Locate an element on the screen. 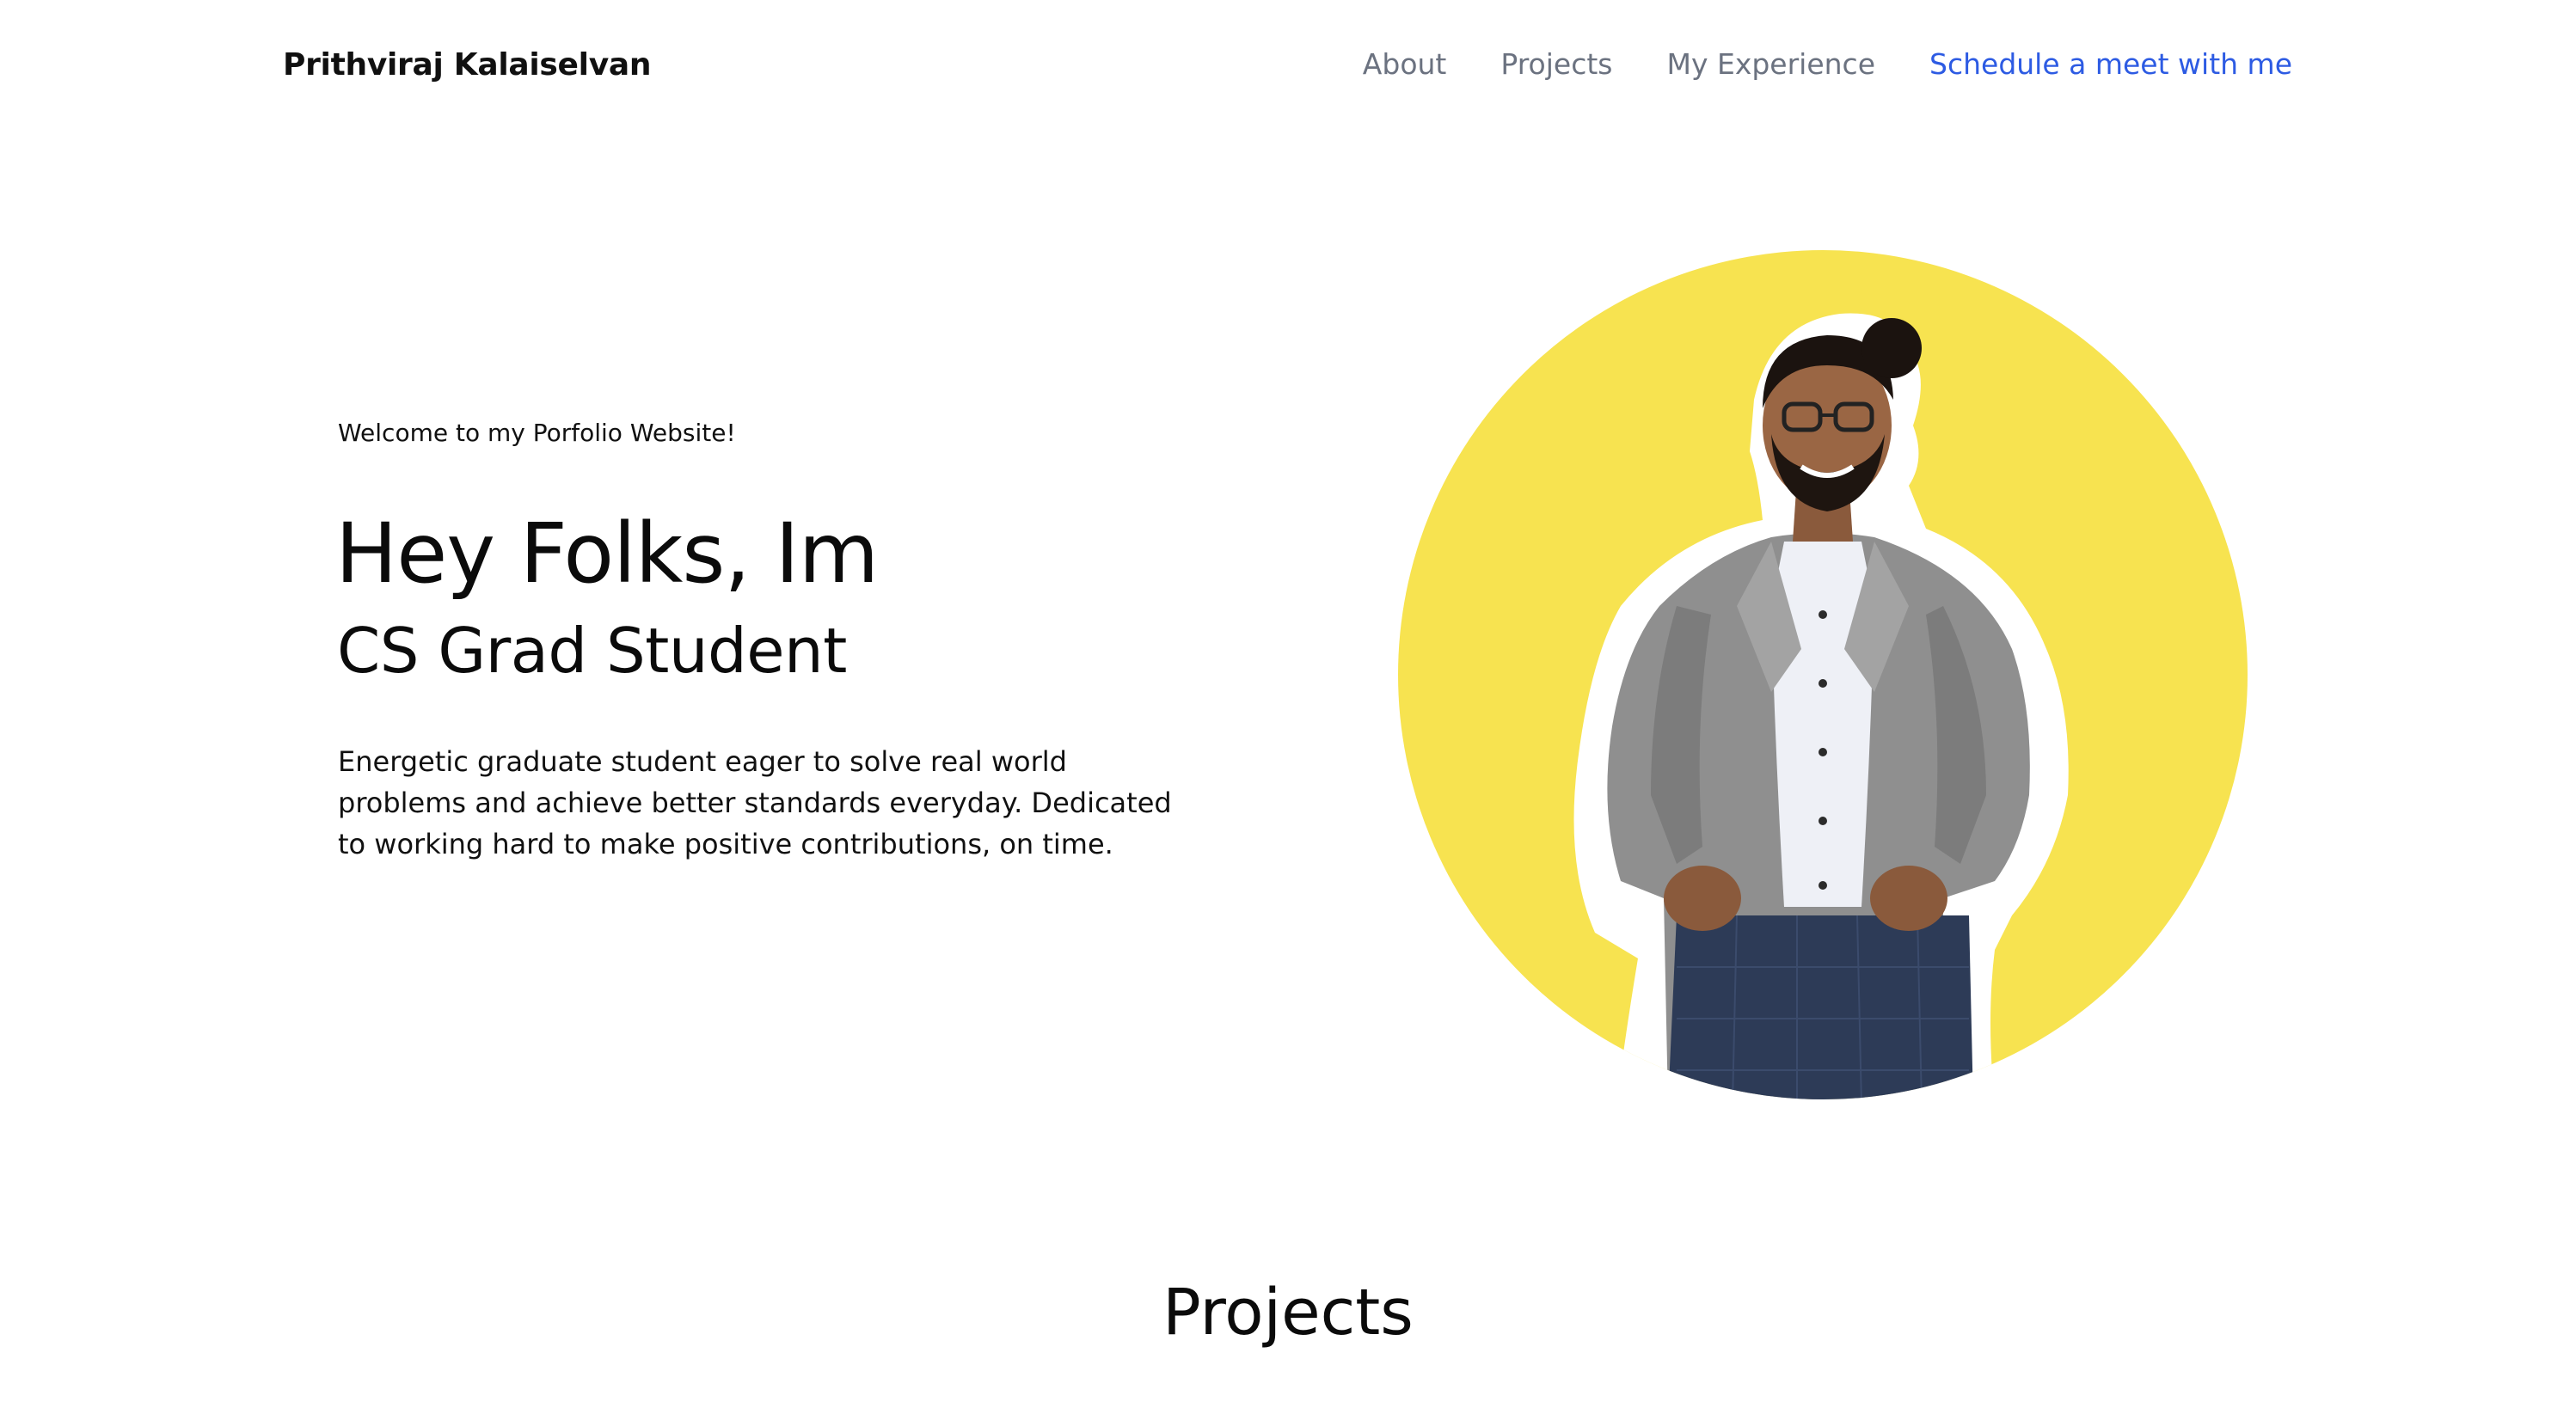 The height and width of the screenshot is (1408, 2576). welcome-text: Welcome to my Porfolio Website! is located at coordinates (537, 433).